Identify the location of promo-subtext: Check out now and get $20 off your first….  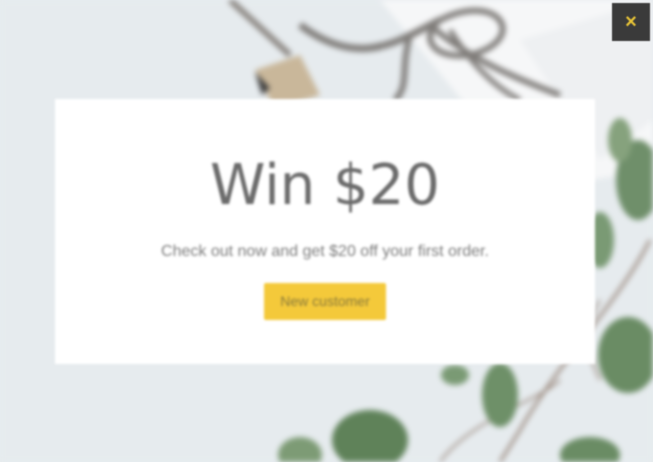
(325, 251).